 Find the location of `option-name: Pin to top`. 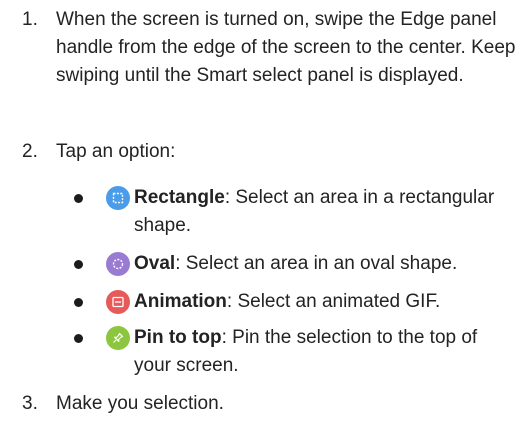

option-name: Pin to top is located at coordinates (178, 337).